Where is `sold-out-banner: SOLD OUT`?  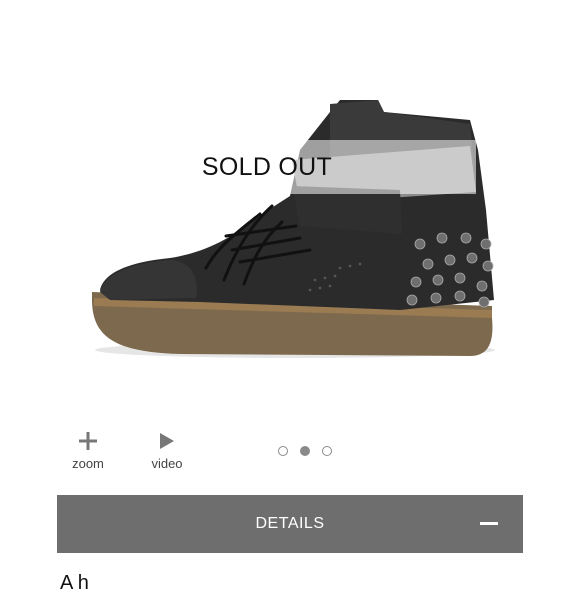 sold-out-banner: SOLD OUT is located at coordinates (267, 167).